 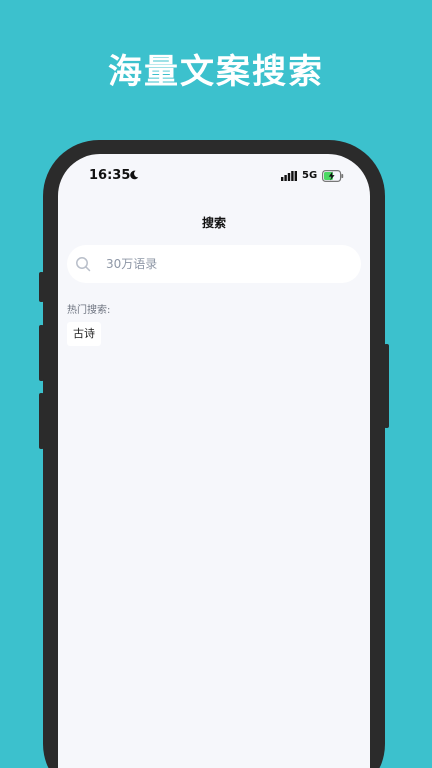 I want to click on phone-volume-down, so click(x=41, y=421).